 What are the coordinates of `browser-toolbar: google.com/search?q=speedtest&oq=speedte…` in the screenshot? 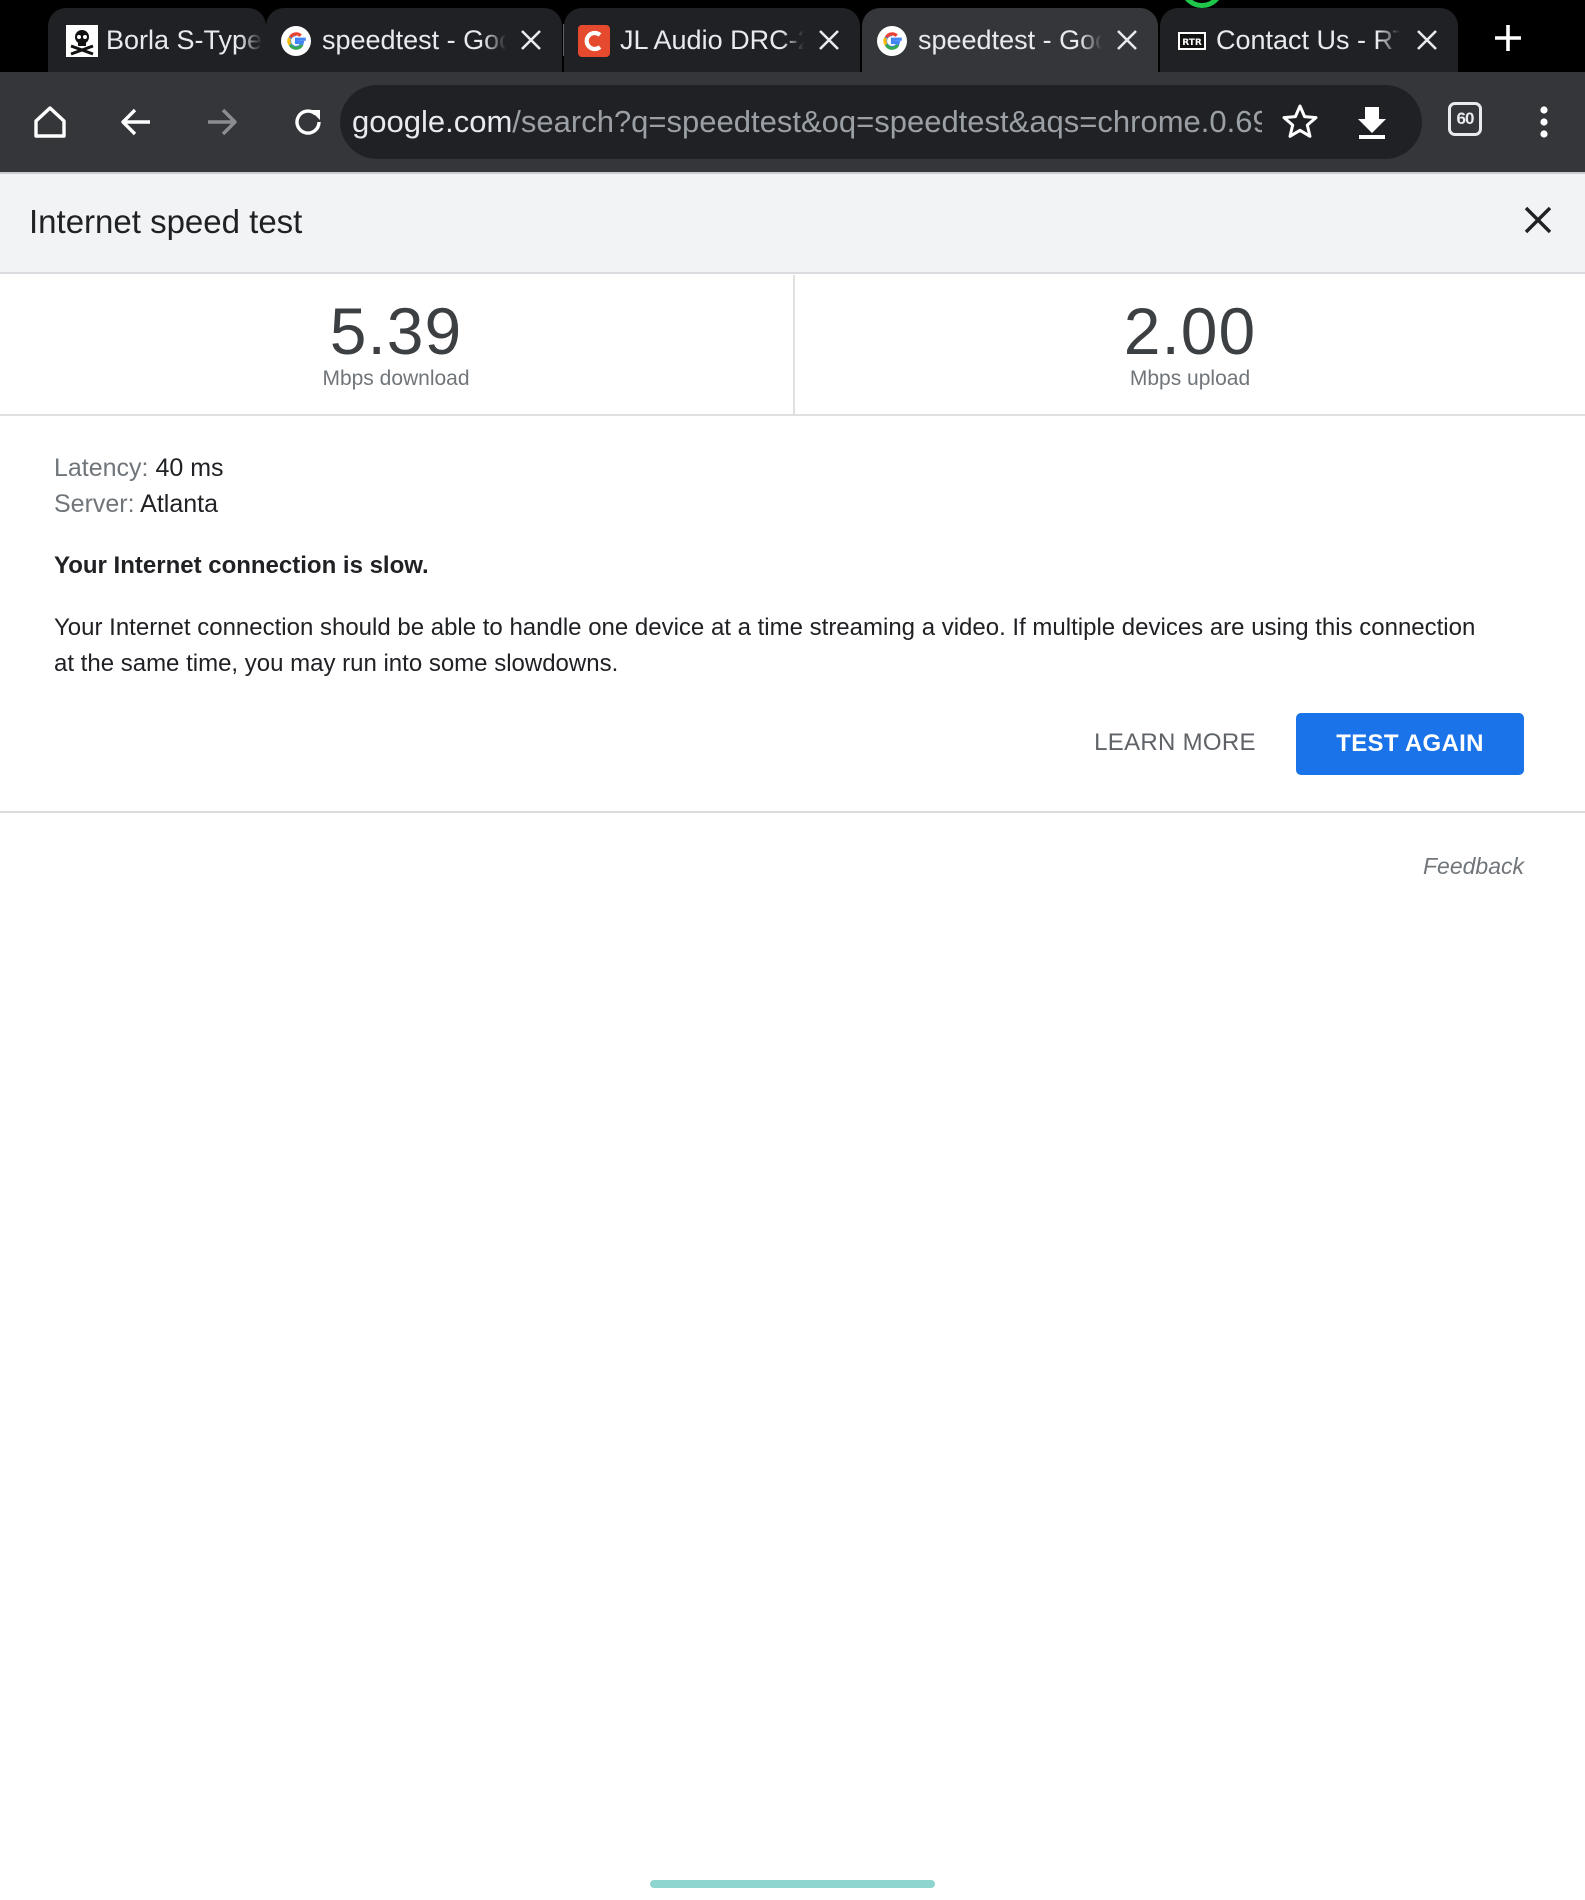 It's located at (792, 122).